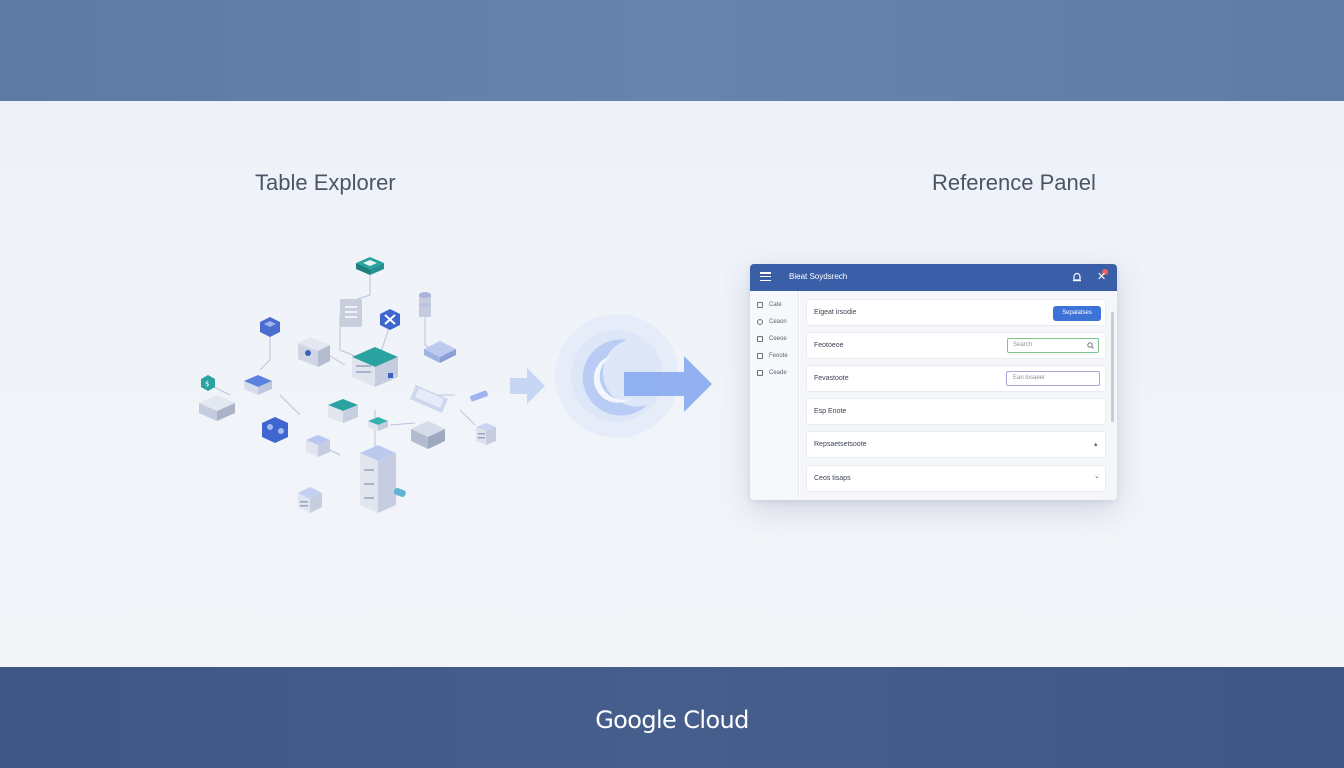 This screenshot has width=1344, height=768. Describe the element at coordinates (343, 411) in the screenshot. I see `teal-box-icon` at that location.